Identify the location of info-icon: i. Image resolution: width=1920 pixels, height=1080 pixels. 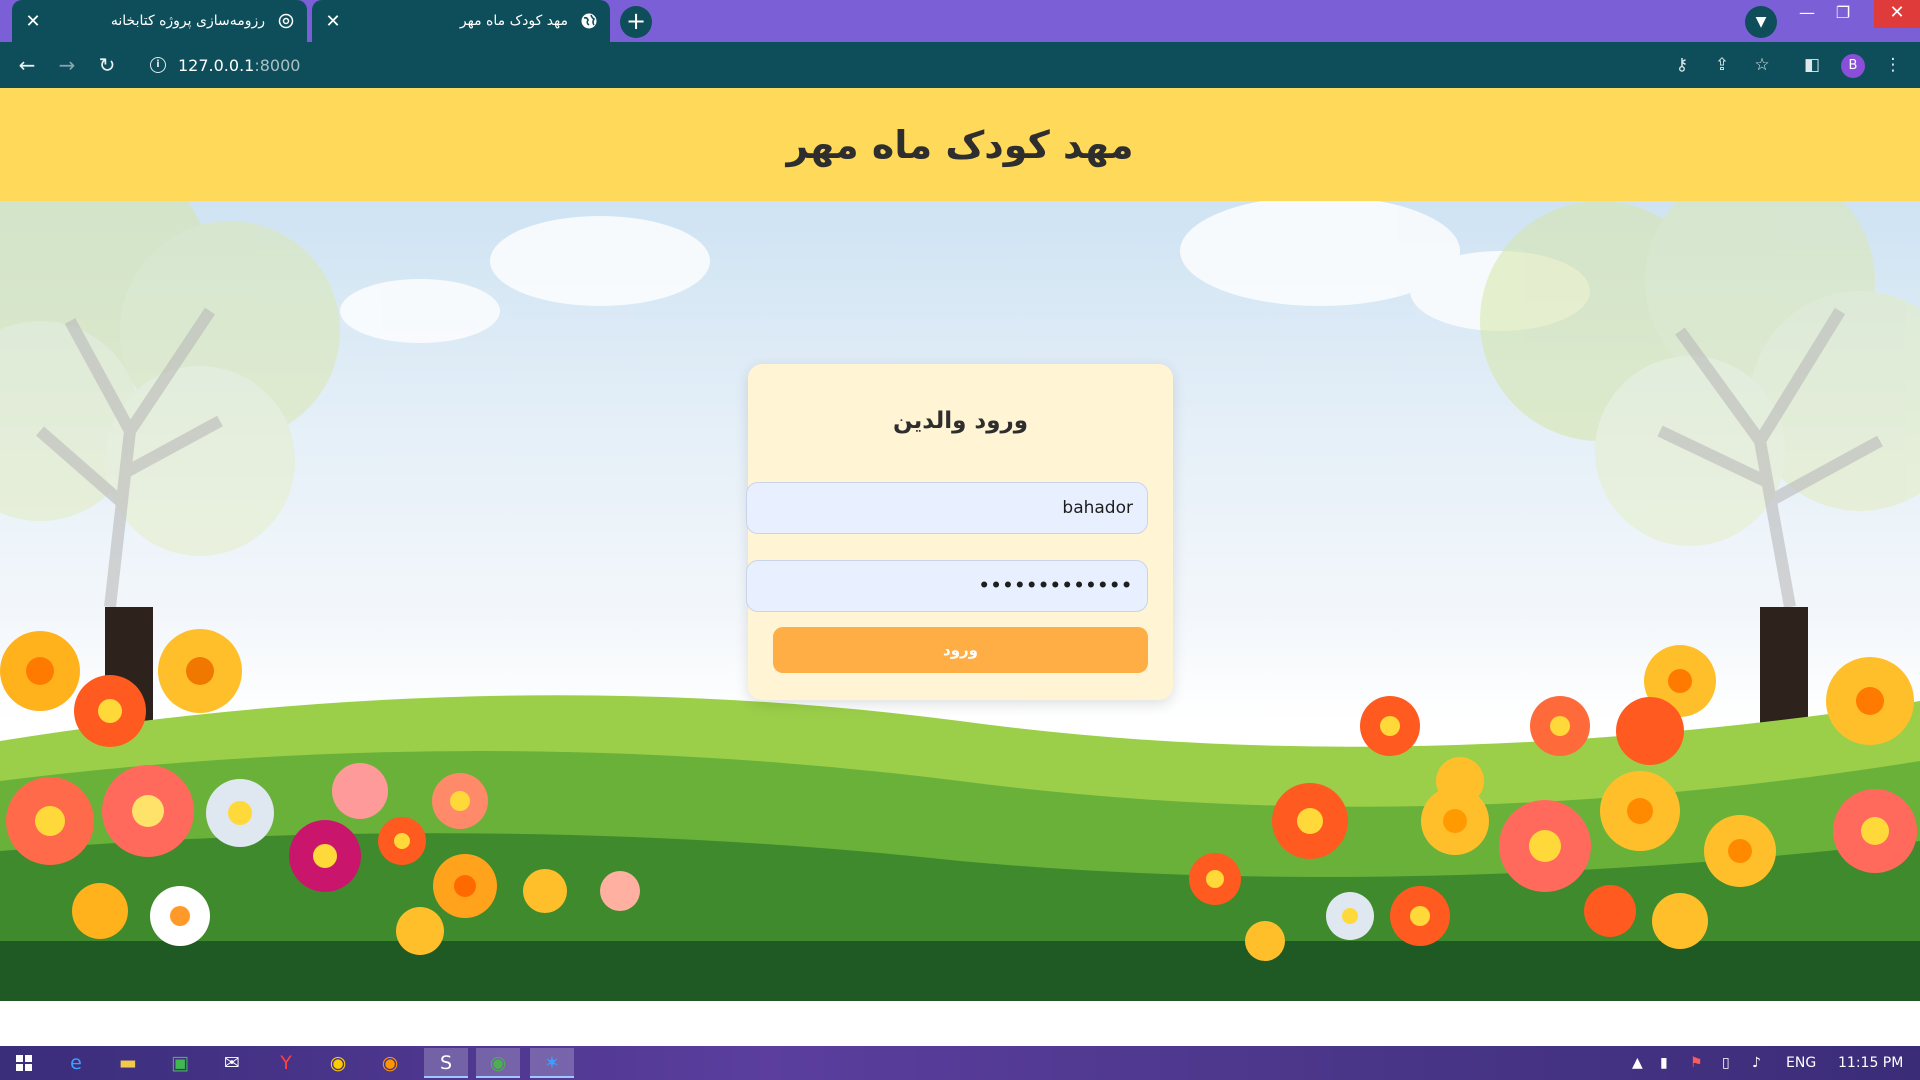
(158, 65).